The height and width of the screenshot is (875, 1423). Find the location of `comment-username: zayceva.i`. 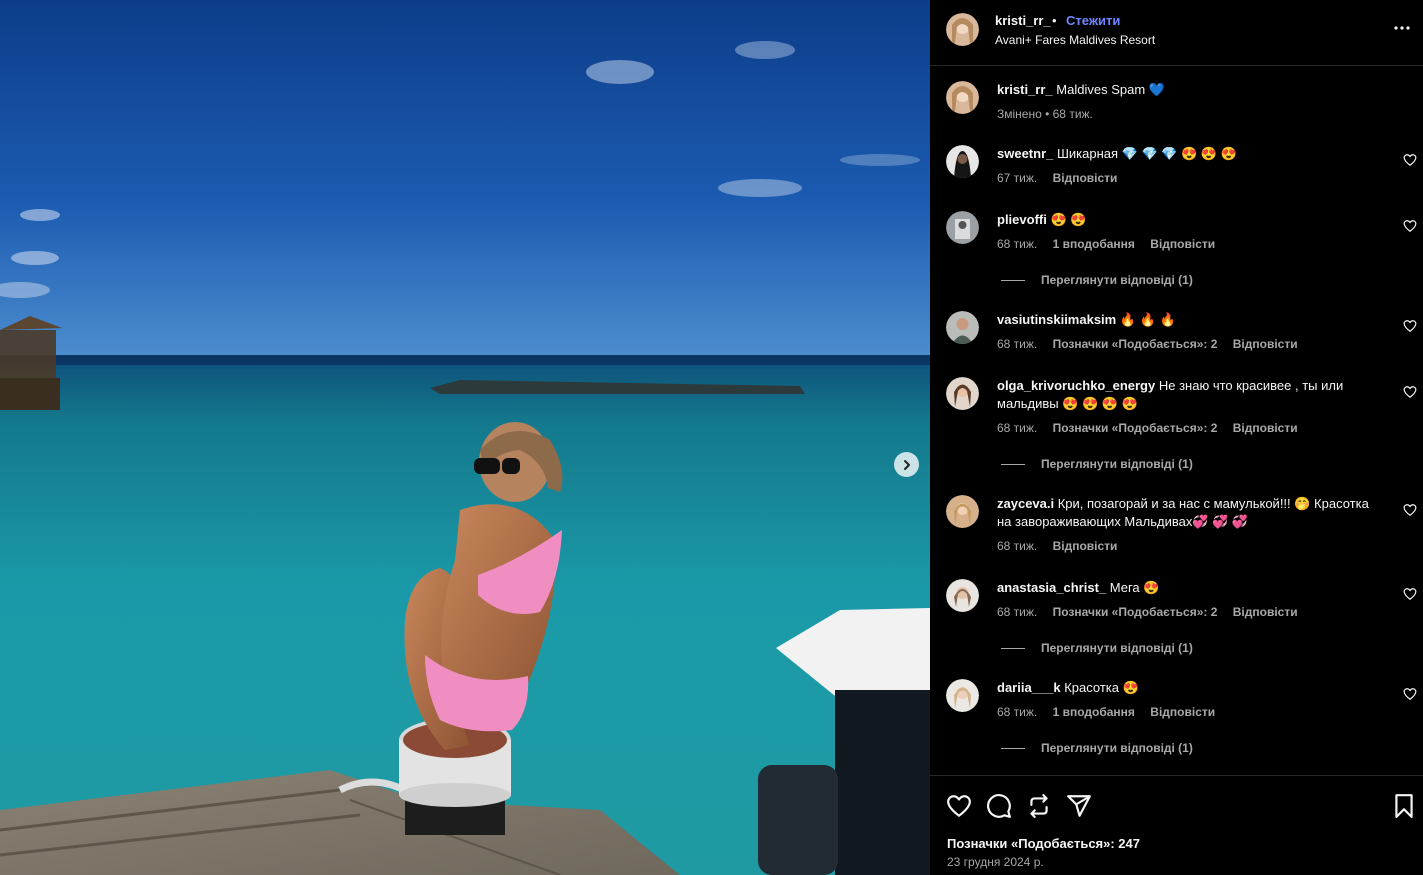

comment-username: zayceva.i is located at coordinates (1025, 503).